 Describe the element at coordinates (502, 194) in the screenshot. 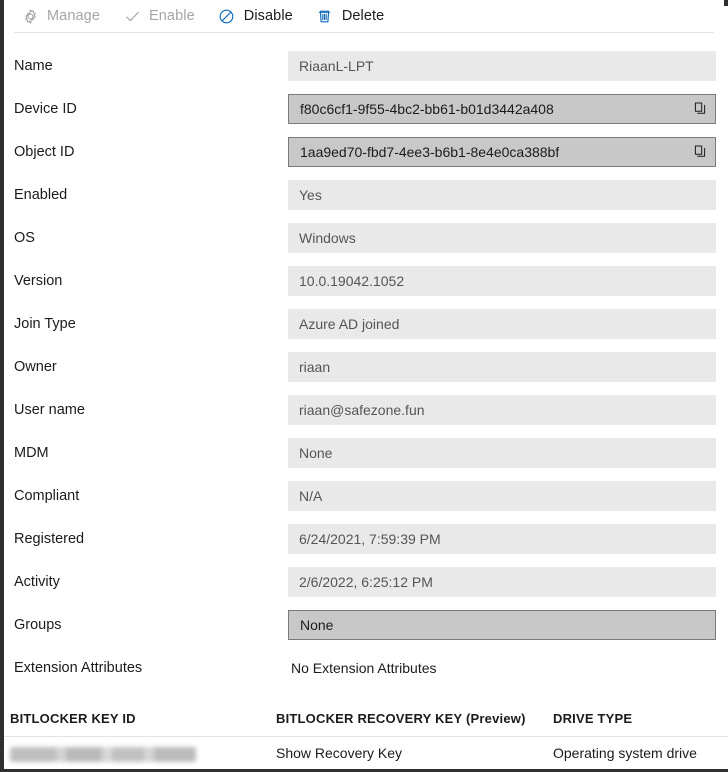

I see `field-value-enabled: Yes` at that location.